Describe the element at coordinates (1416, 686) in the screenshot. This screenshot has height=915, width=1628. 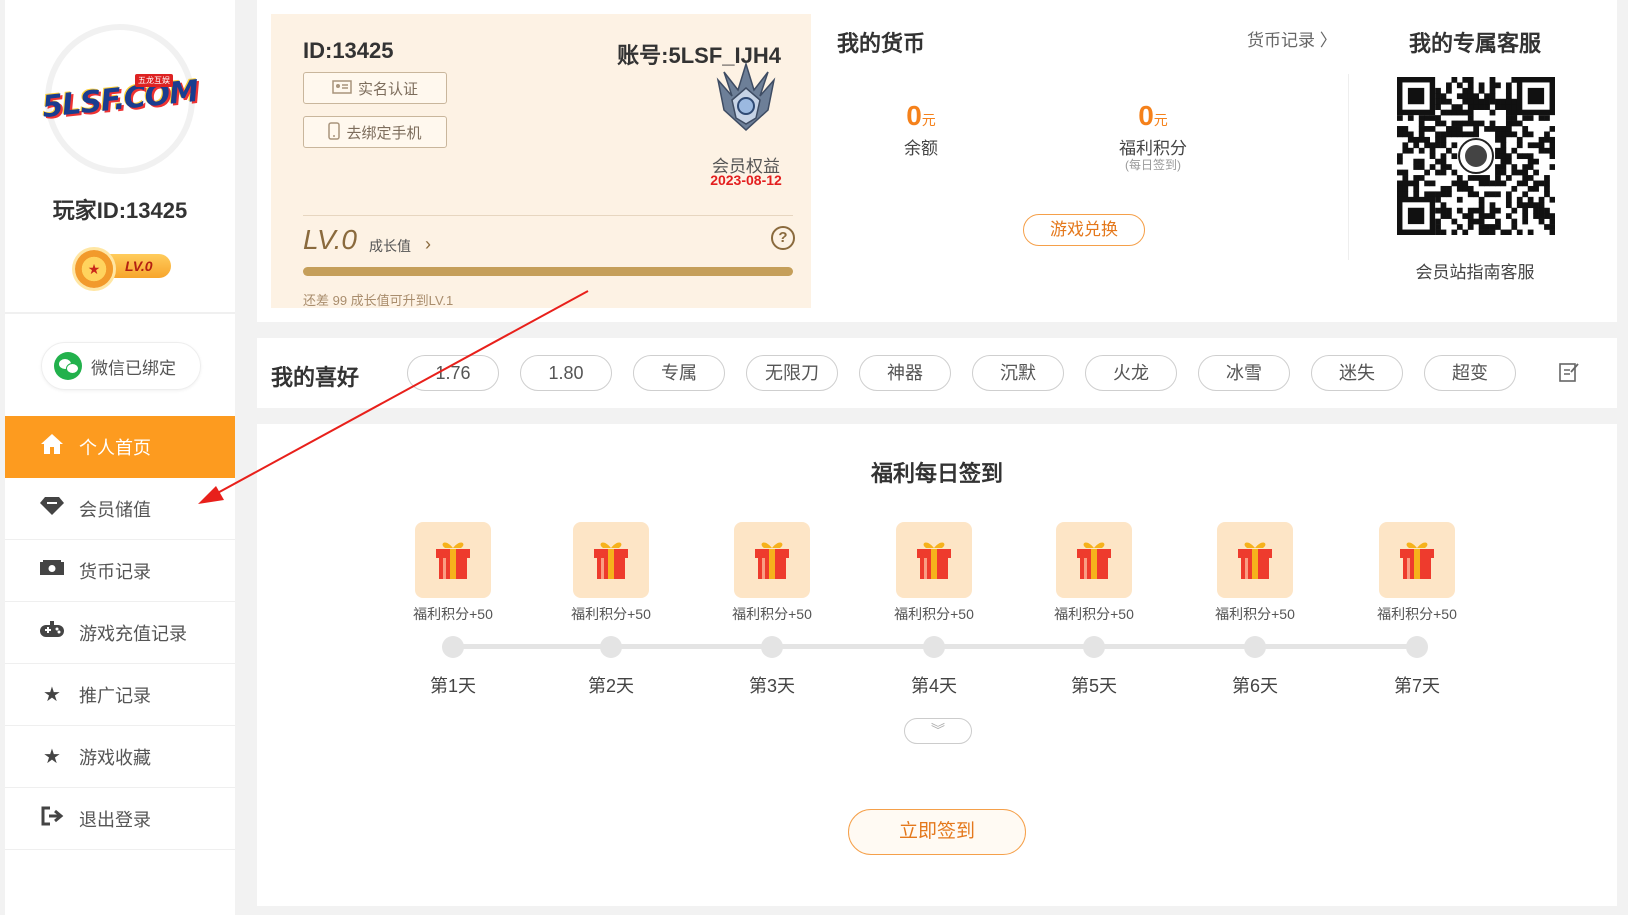
I see `signin-day-label: 第7天` at that location.